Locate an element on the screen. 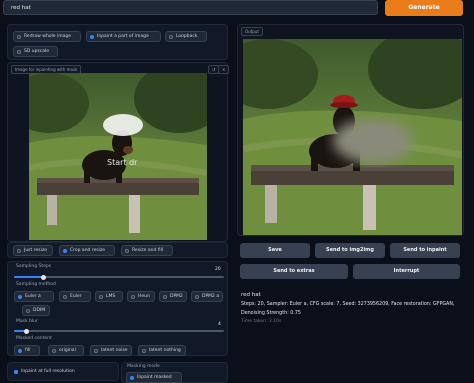 The width and height of the screenshot is (474, 383). resize-fill: Resize and fill is located at coordinates (147, 250).